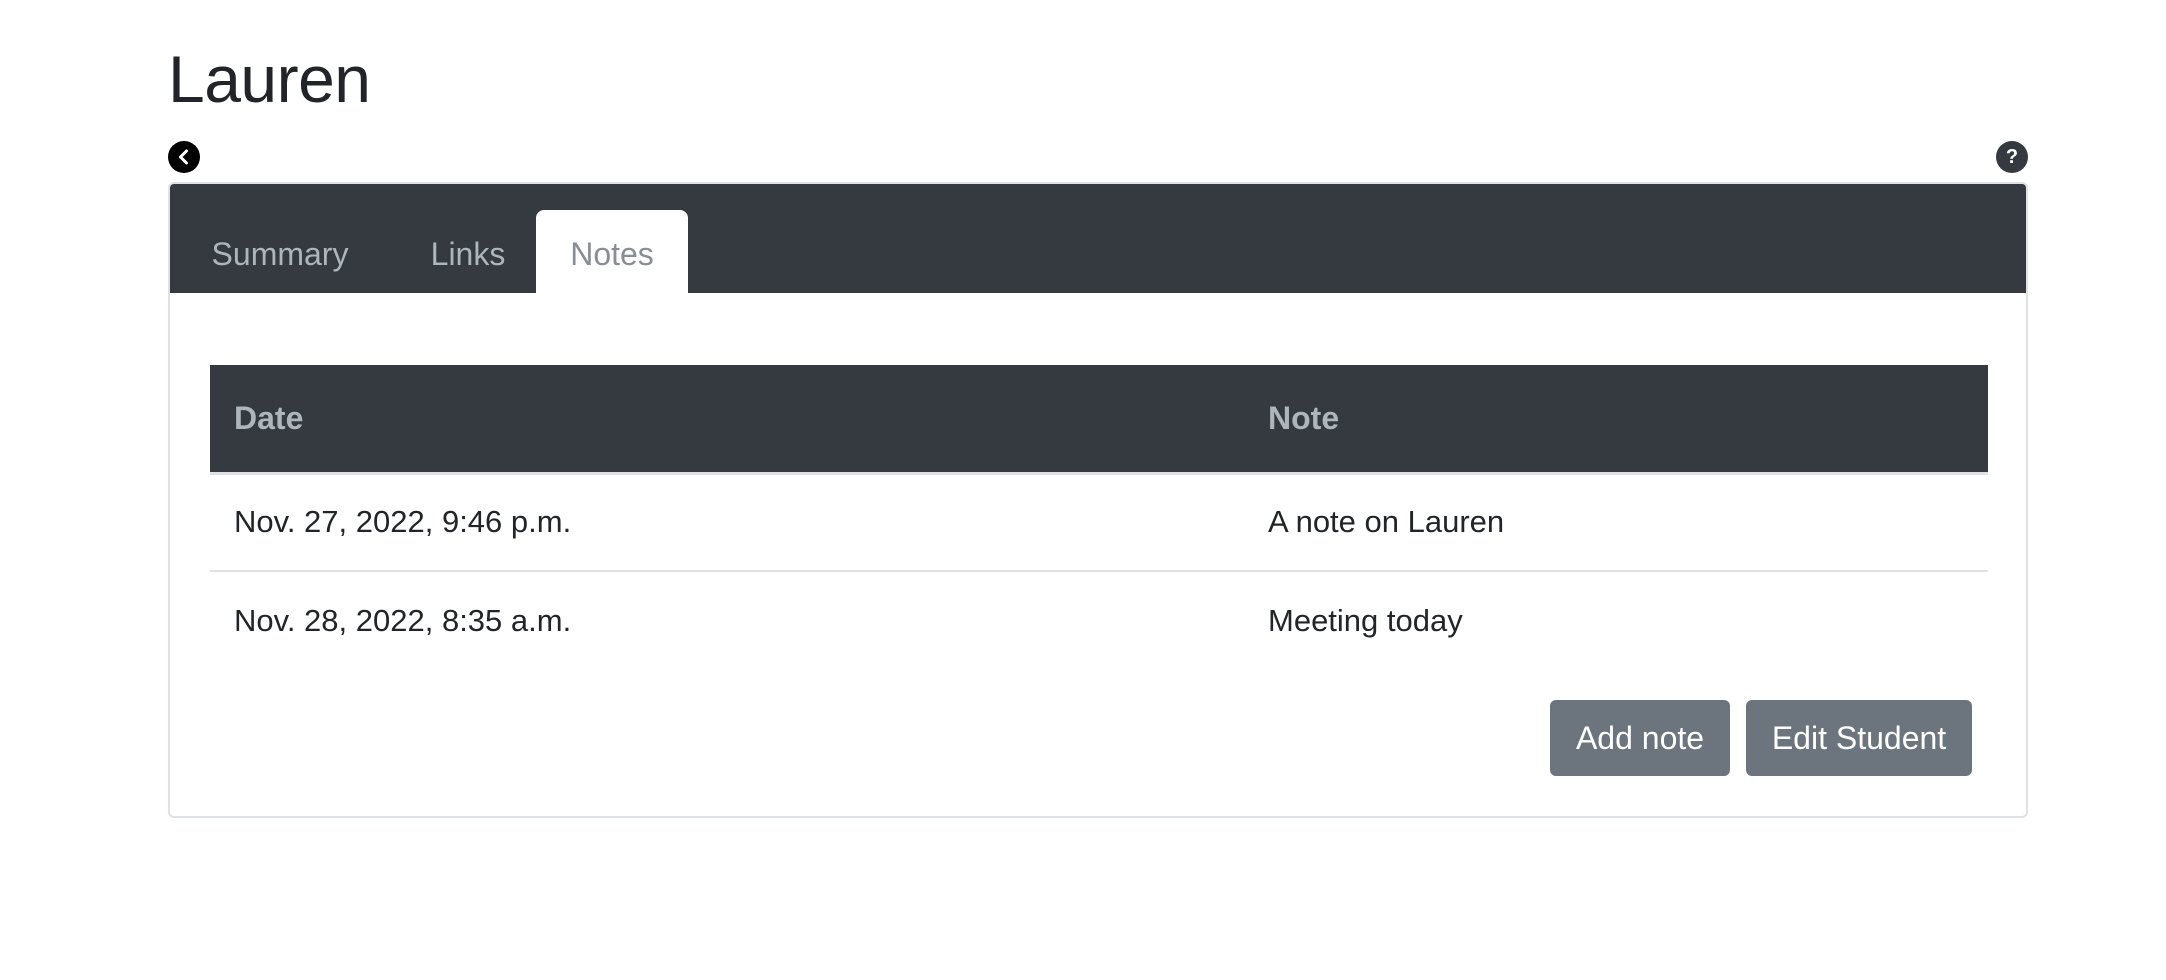 The image size is (2166, 980). I want to click on help-button: ?, so click(2012, 157).